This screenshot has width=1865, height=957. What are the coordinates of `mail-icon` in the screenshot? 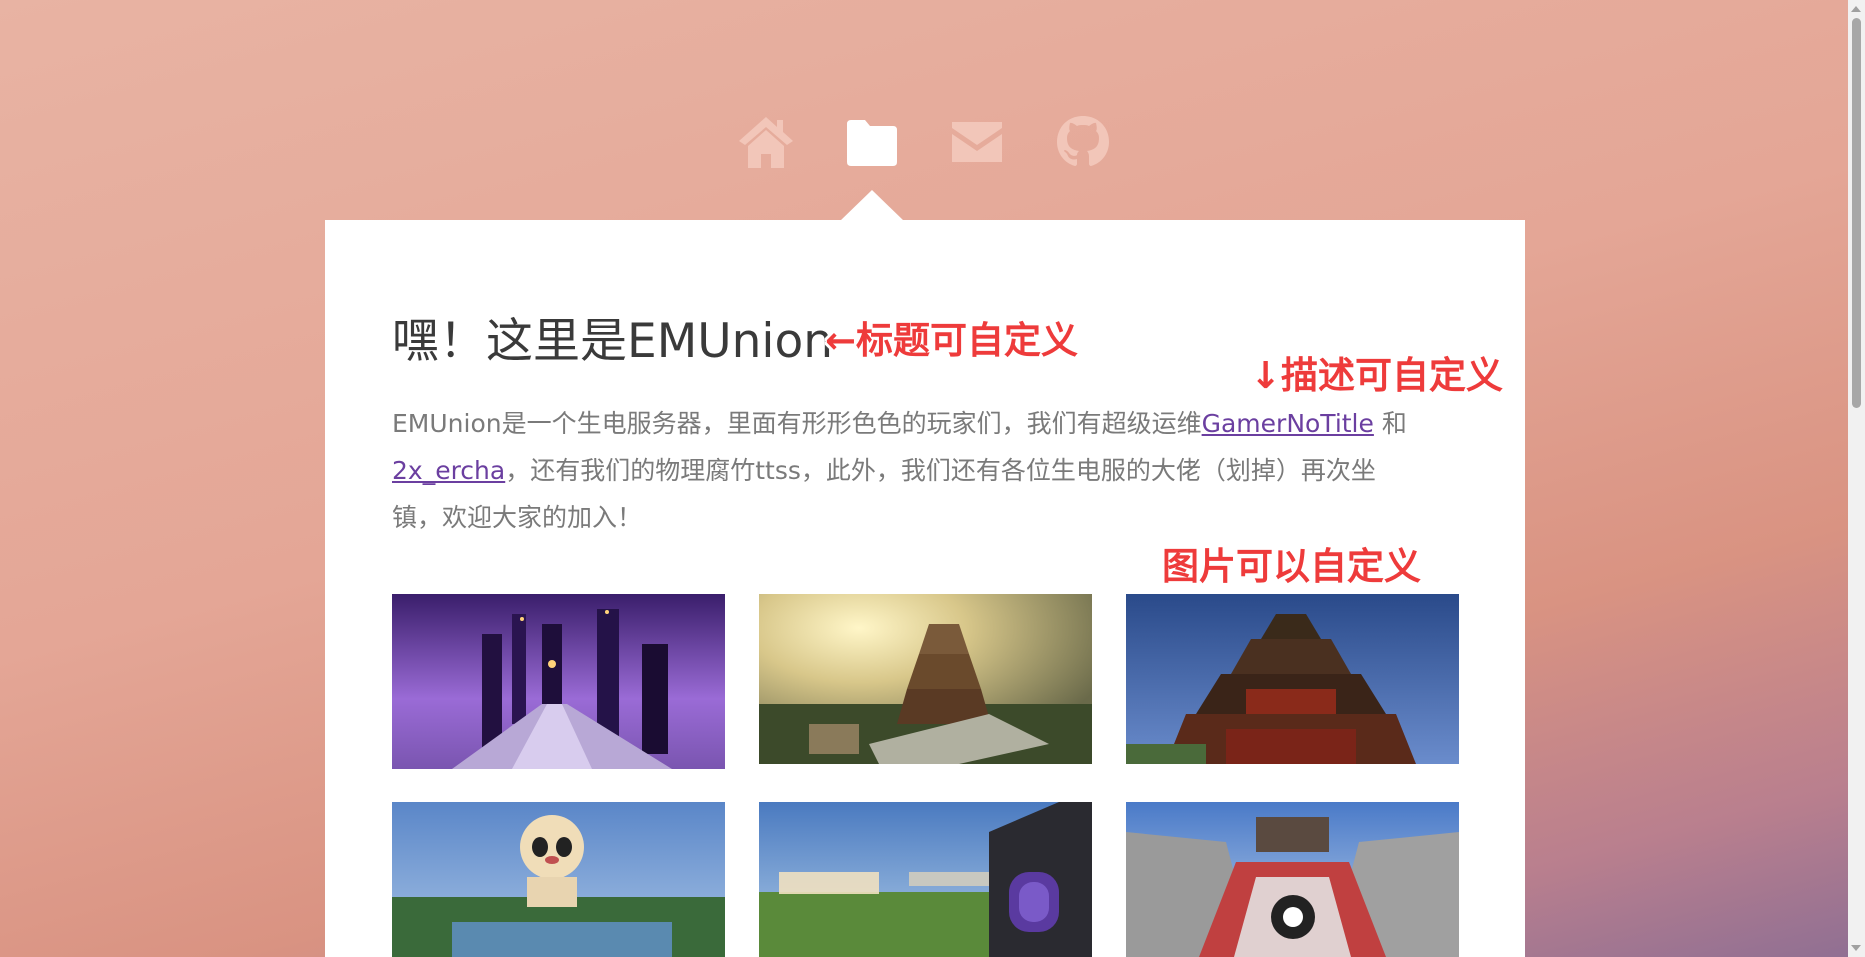 It's located at (977, 142).